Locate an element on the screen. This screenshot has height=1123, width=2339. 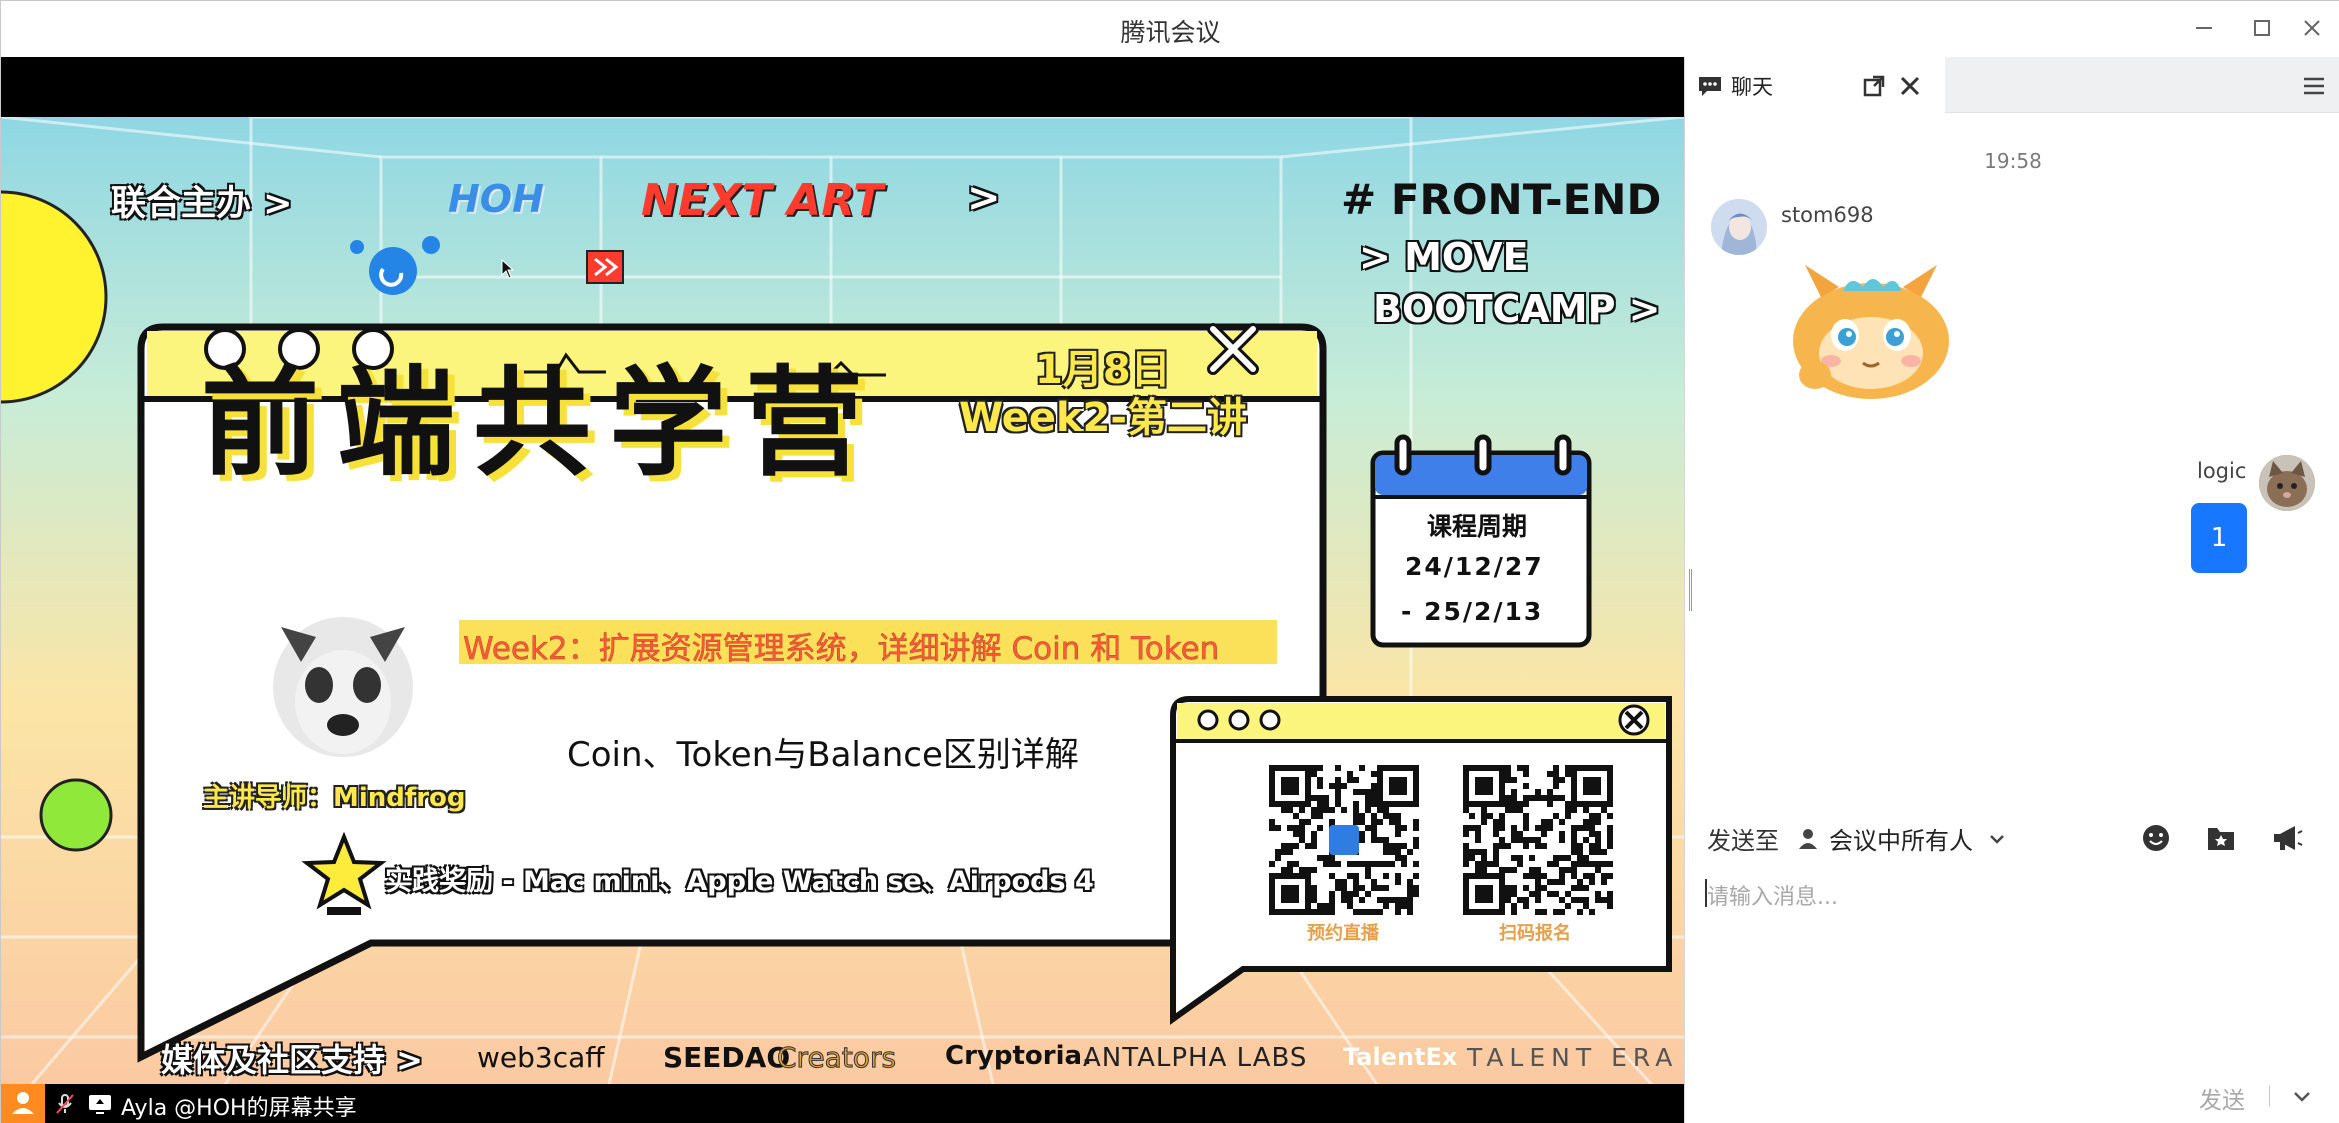
send-options-chevron-icon is located at coordinates (2302, 1096).